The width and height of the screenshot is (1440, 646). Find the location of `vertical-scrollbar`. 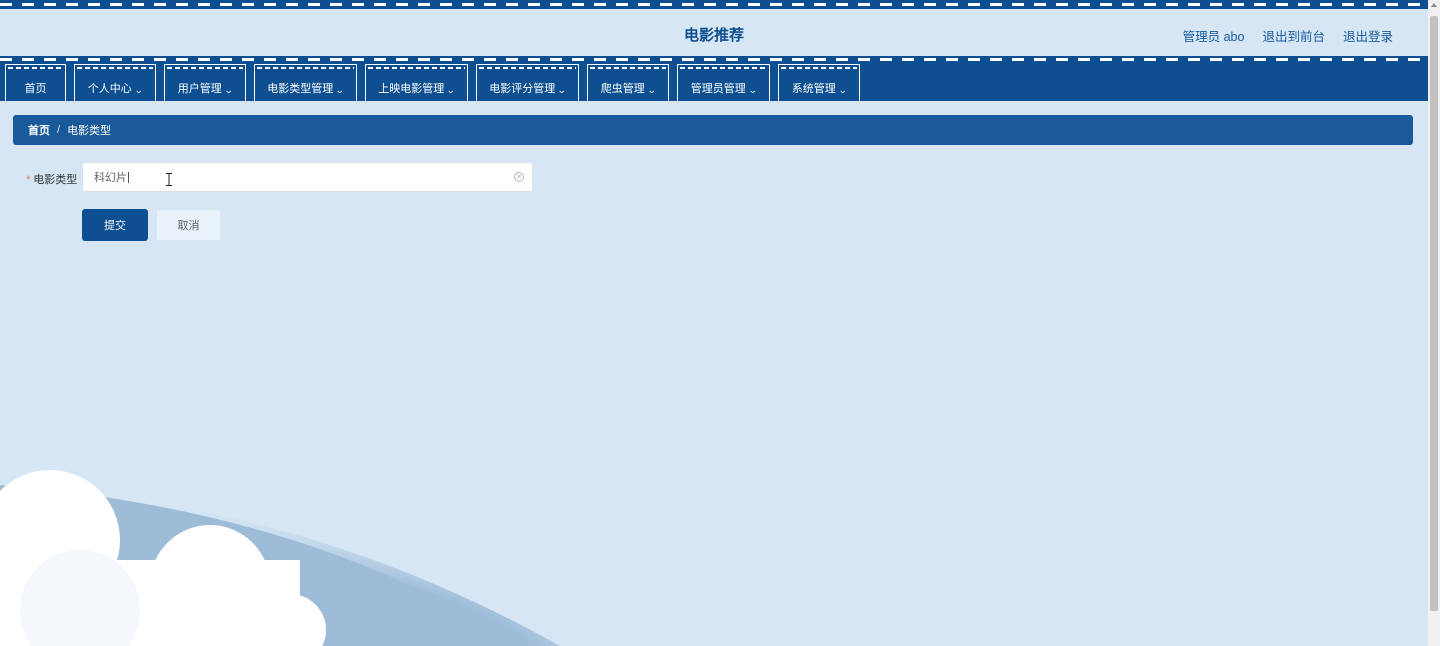

vertical-scrollbar is located at coordinates (1434, 323).